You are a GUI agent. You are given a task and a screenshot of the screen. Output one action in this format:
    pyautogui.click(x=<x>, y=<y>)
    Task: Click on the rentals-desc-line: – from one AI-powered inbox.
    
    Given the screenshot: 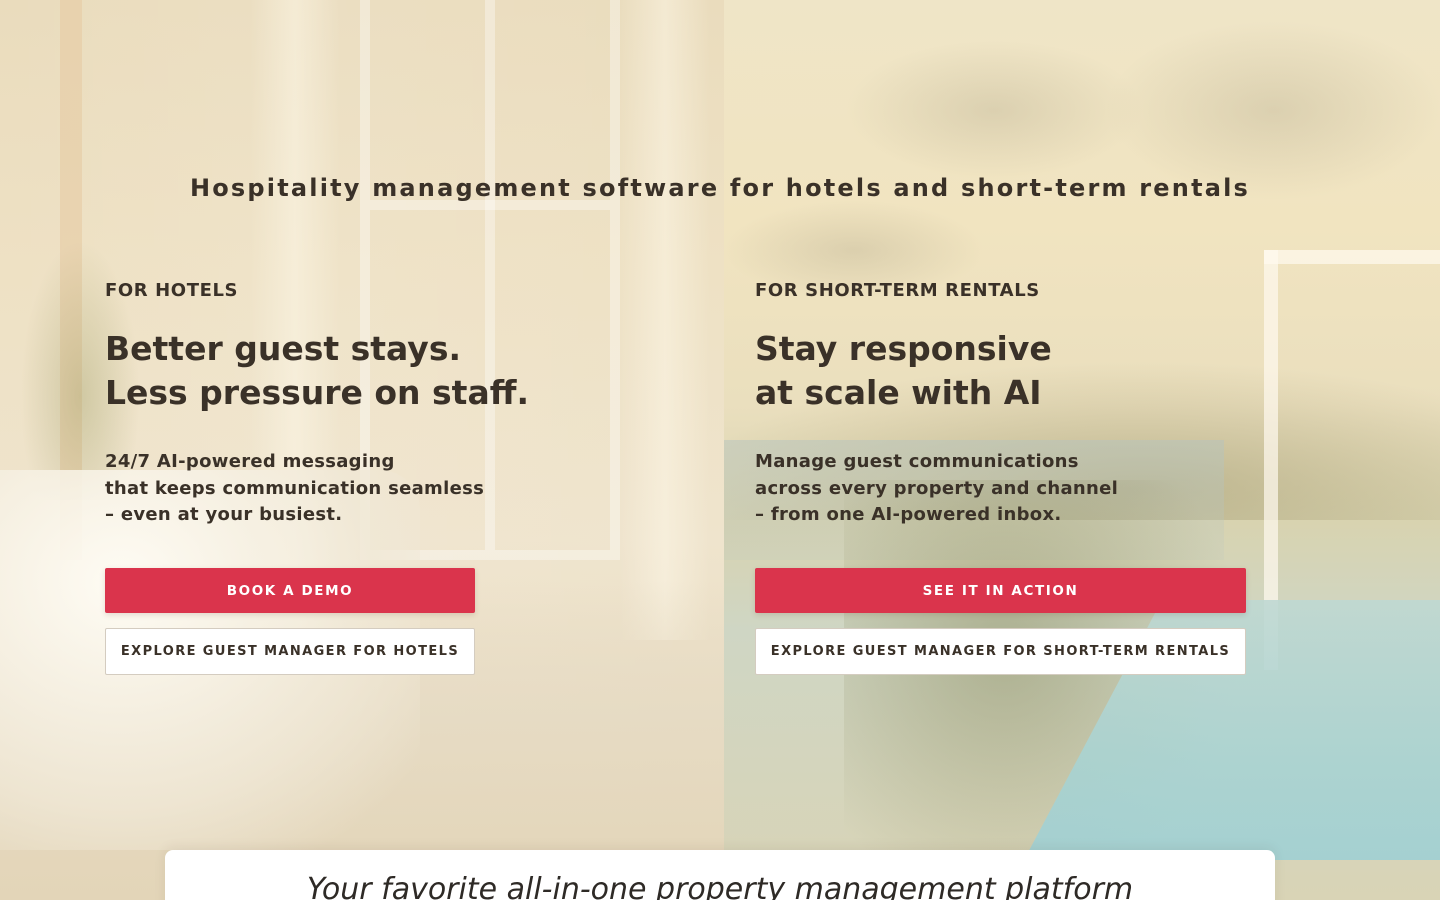 What is the action you would take?
    pyautogui.click(x=908, y=514)
    